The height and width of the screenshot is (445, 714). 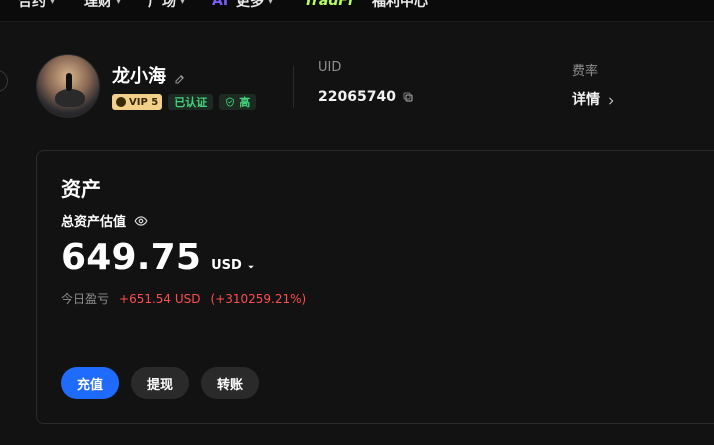 What do you see at coordinates (245, 102) in the screenshot?
I see `security-label: 高` at bounding box center [245, 102].